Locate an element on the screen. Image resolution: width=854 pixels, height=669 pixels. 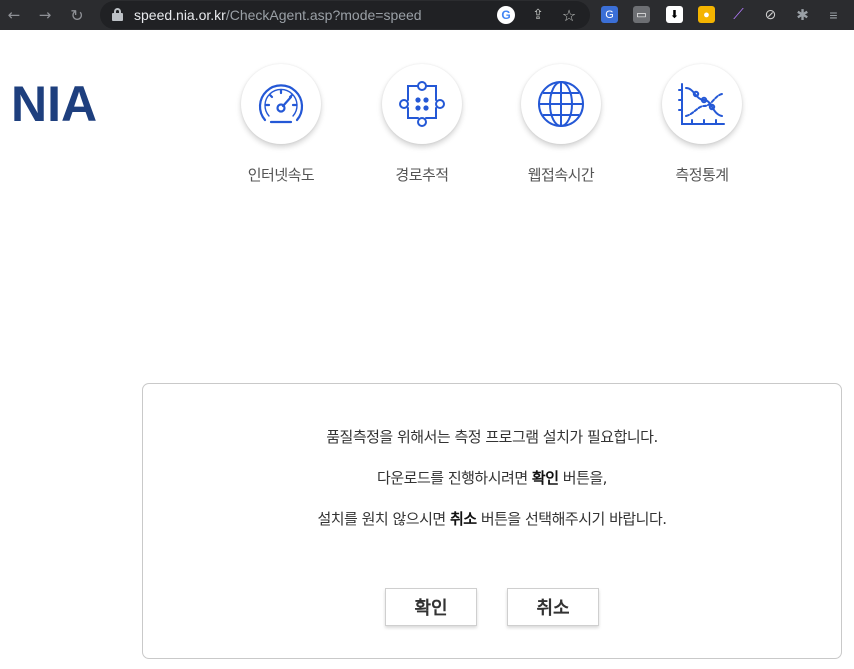
translate-extension-icon: G is located at coordinates (609, 14).